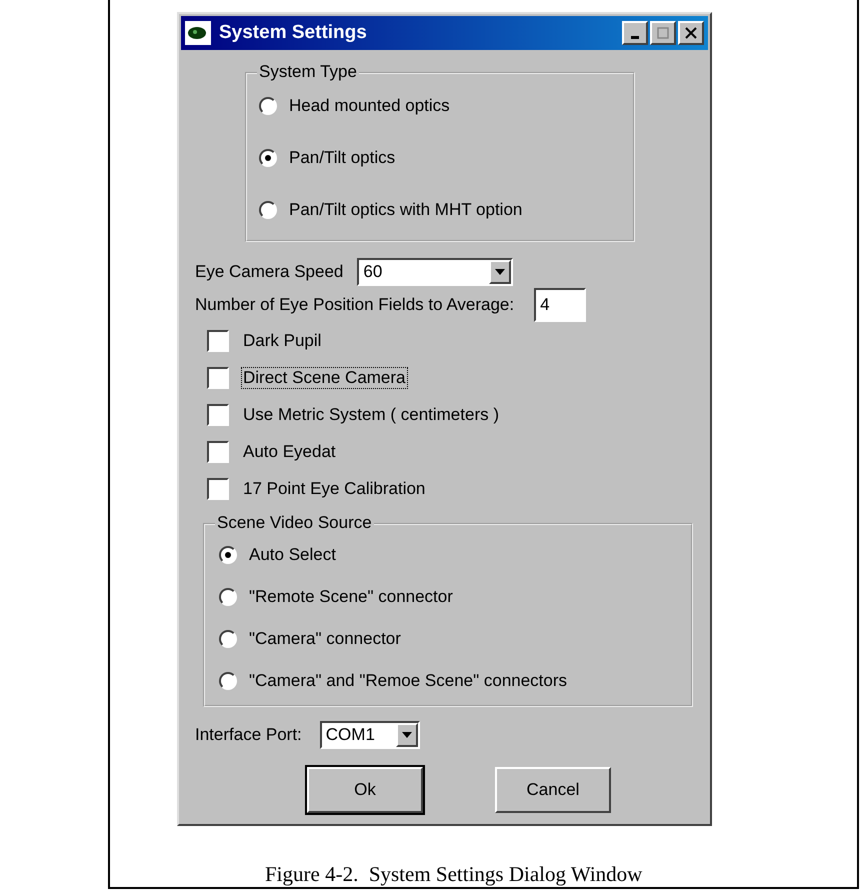 Image resolution: width=860 pixels, height=894 pixels. I want to click on radio-option: Head mounted optics, so click(440, 106).